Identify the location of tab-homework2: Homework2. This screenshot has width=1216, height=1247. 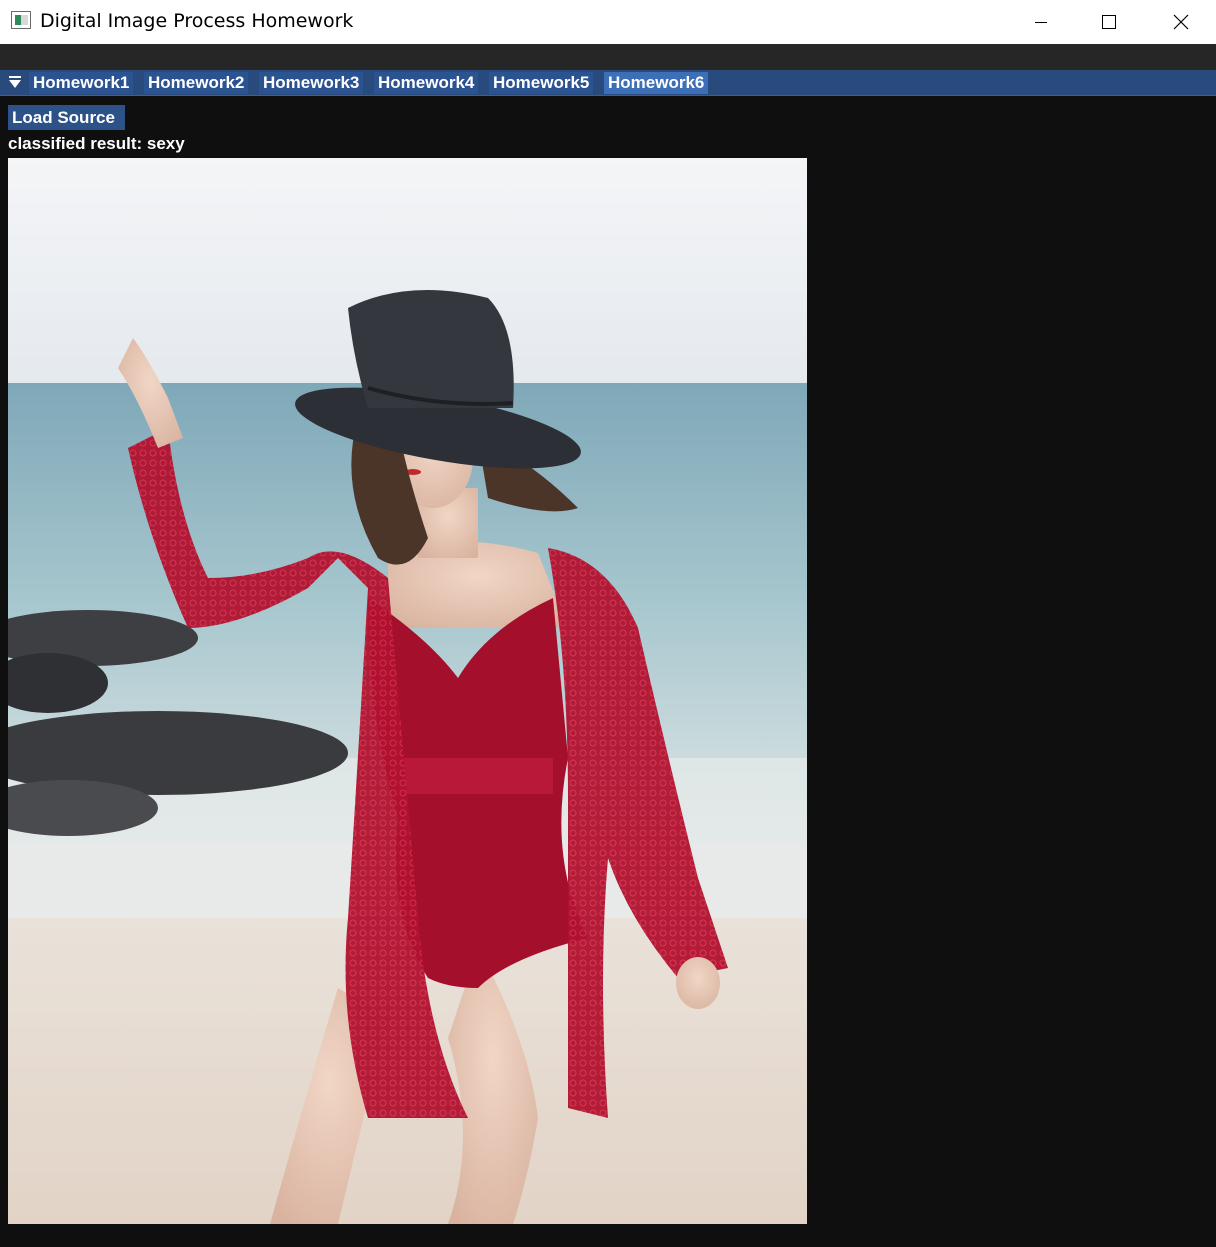
(196, 83).